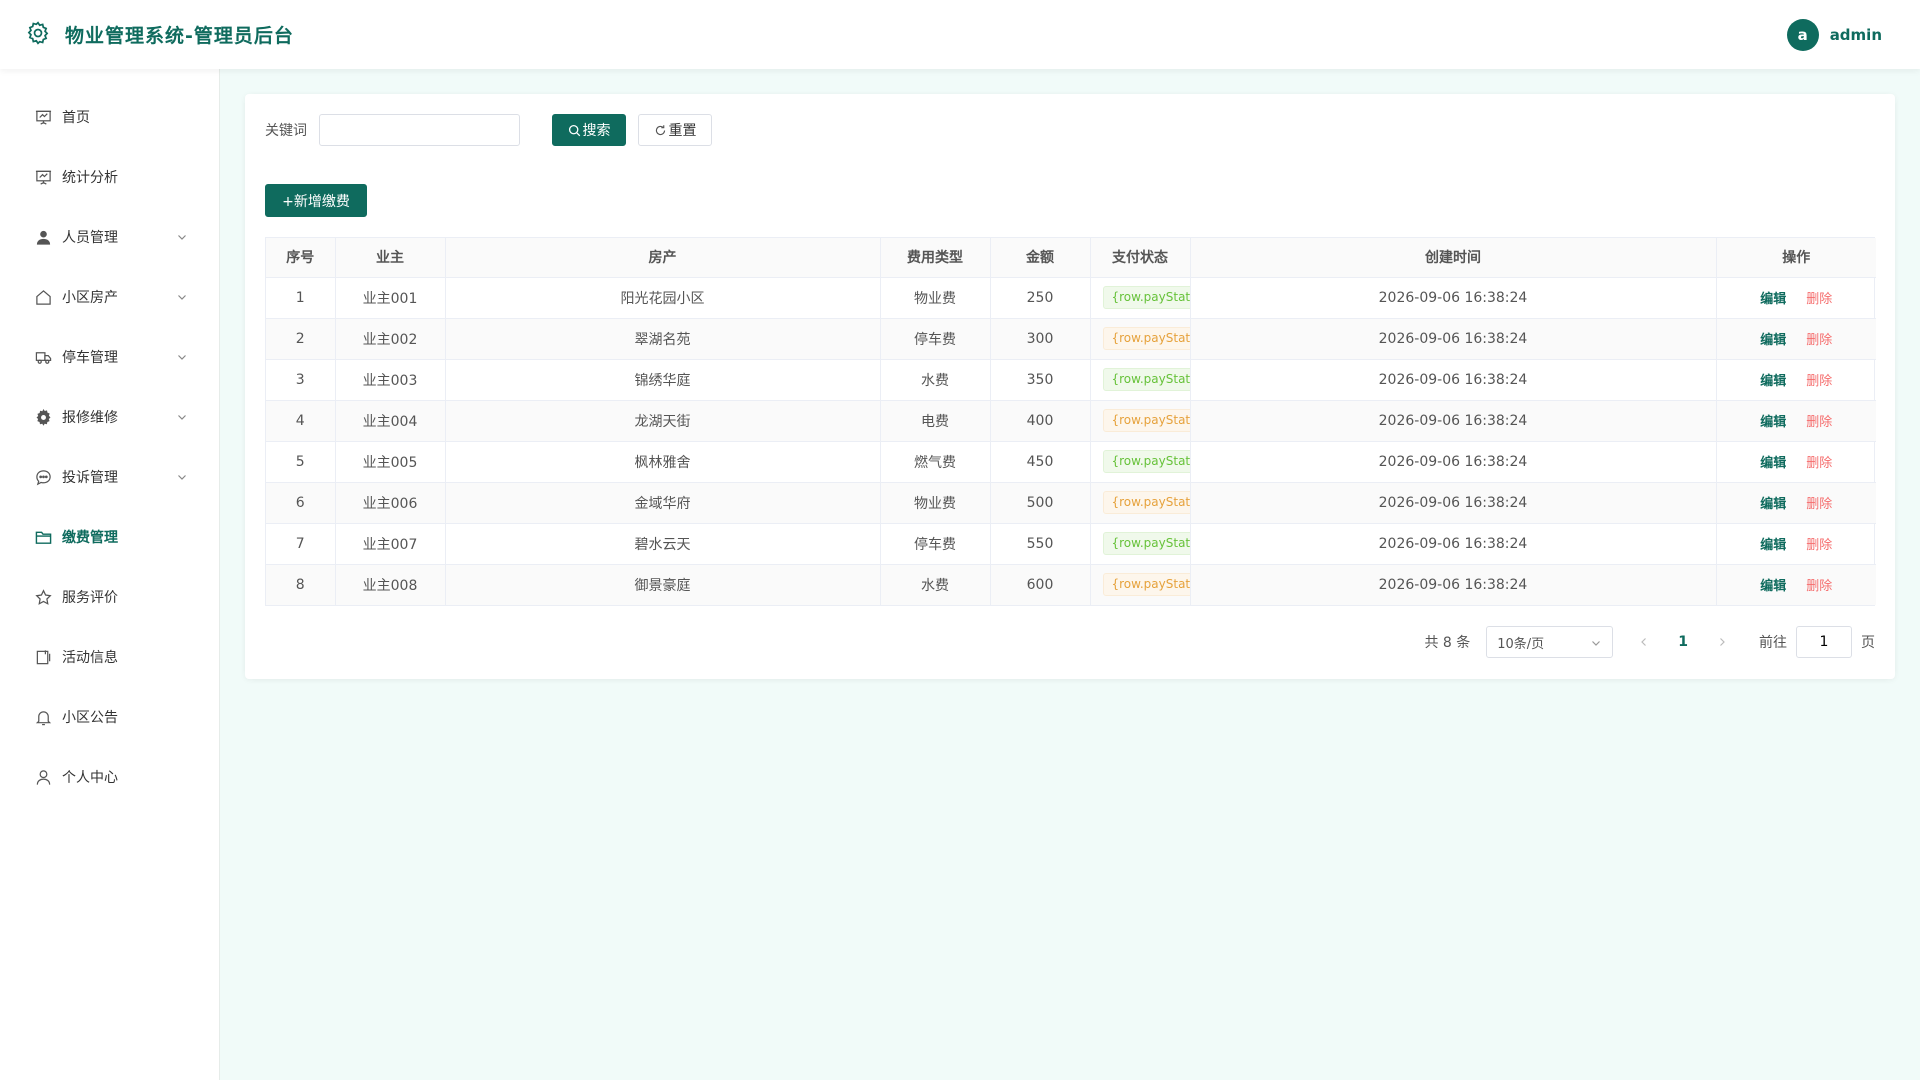 The height and width of the screenshot is (1080, 1920). Describe the element at coordinates (663, 380) in the screenshot. I see `cell-property: 锦绣华庭` at that location.